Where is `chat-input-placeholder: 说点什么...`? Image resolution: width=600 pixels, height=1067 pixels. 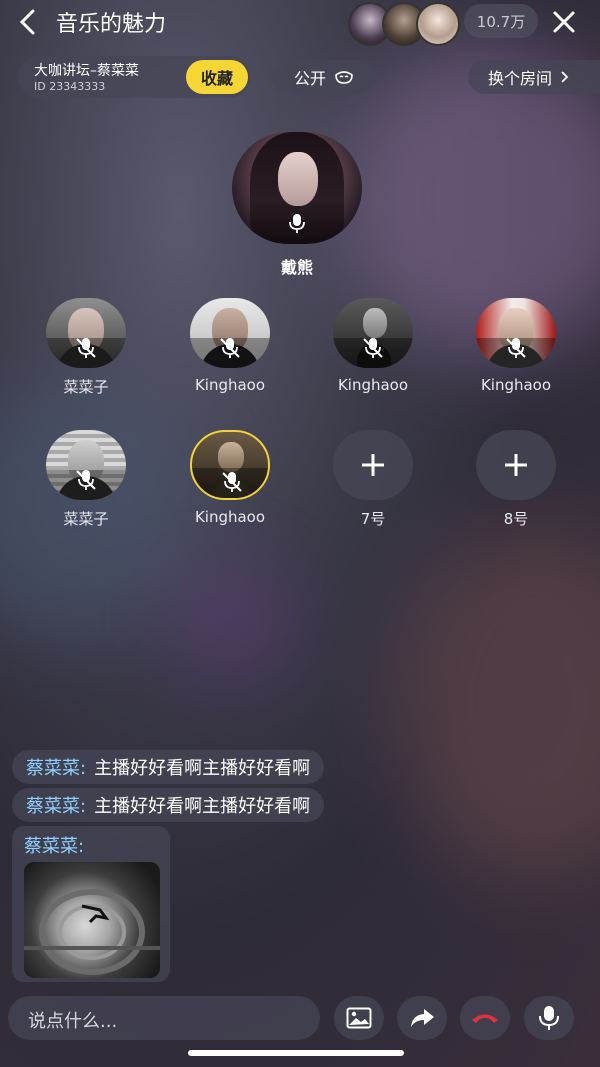
chat-input-placeholder: 说点什么... is located at coordinates (73, 1021).